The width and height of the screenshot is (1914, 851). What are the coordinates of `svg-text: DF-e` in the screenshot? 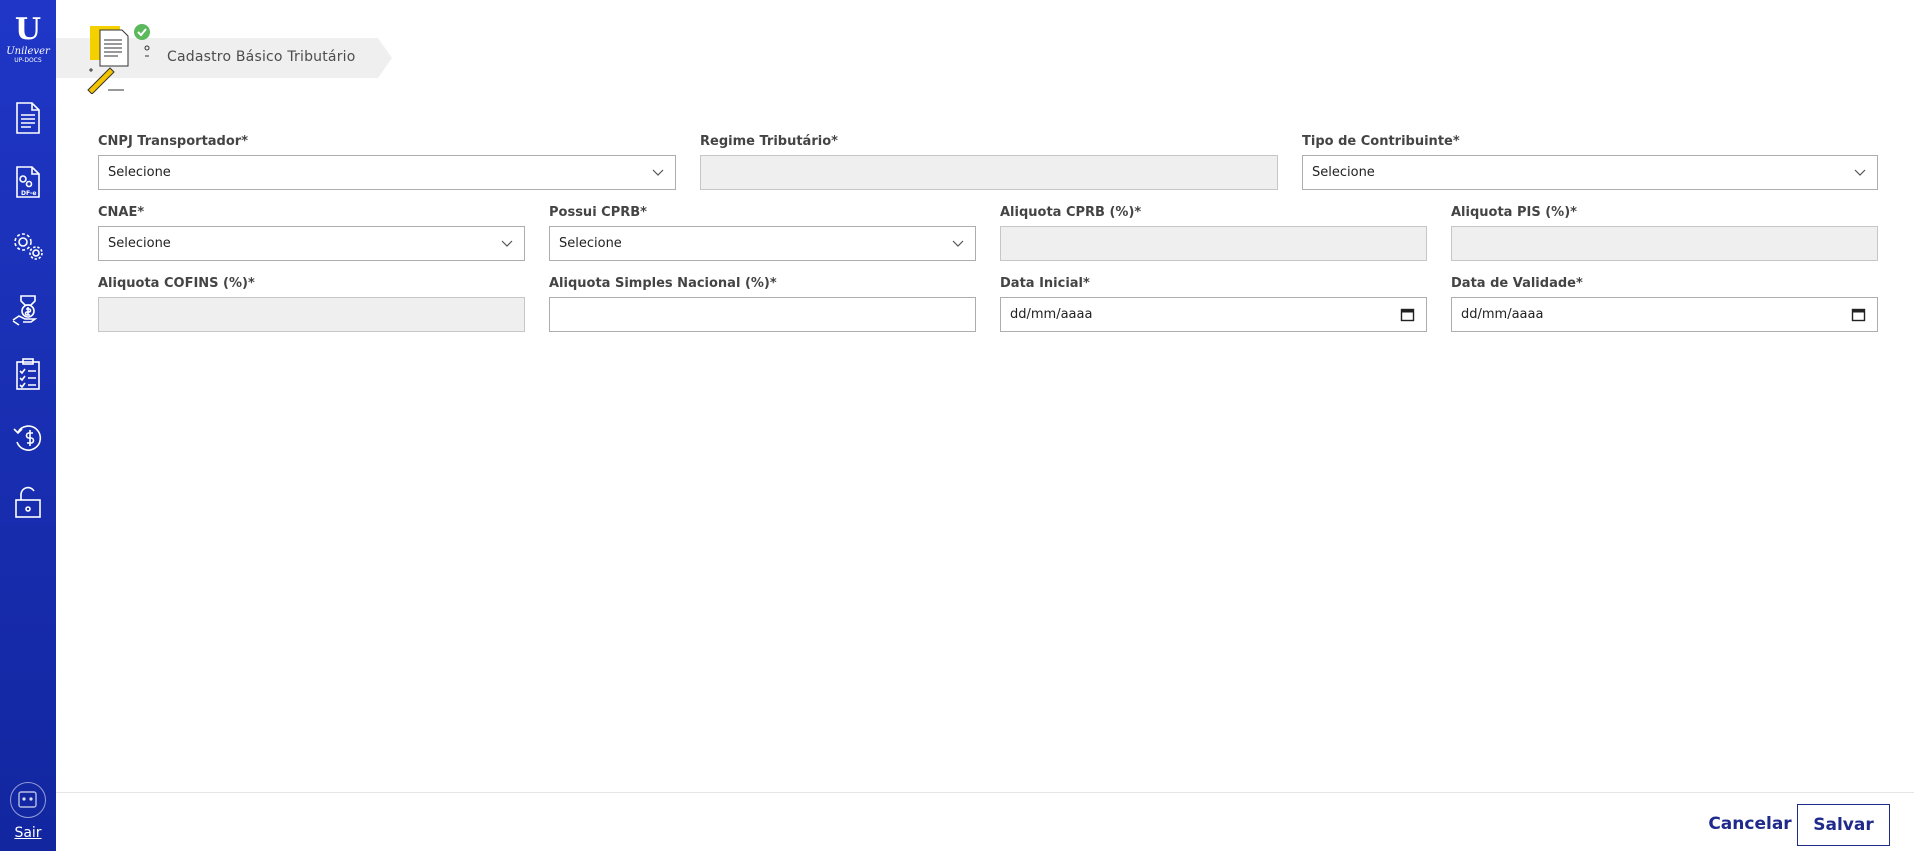 It's located at (28, 193).